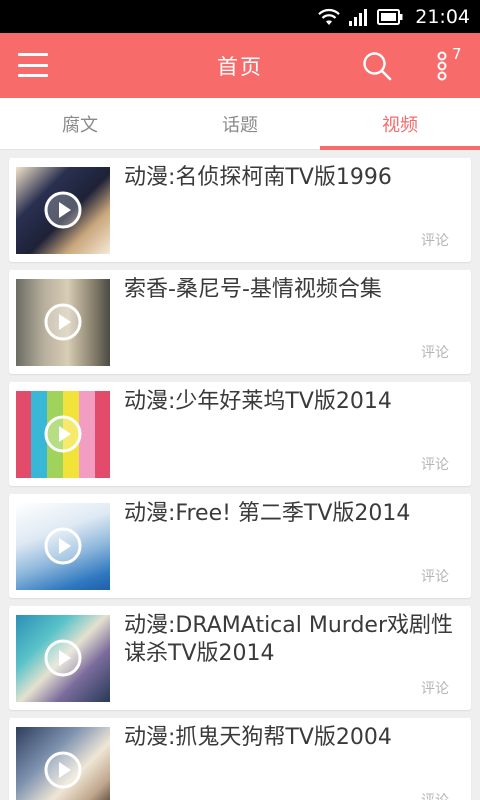 The height and width of the screenshot is (800, 480). Describe the element at coordinates (457, 54) in the screenshot. I see `notification-count: 7` at that location.